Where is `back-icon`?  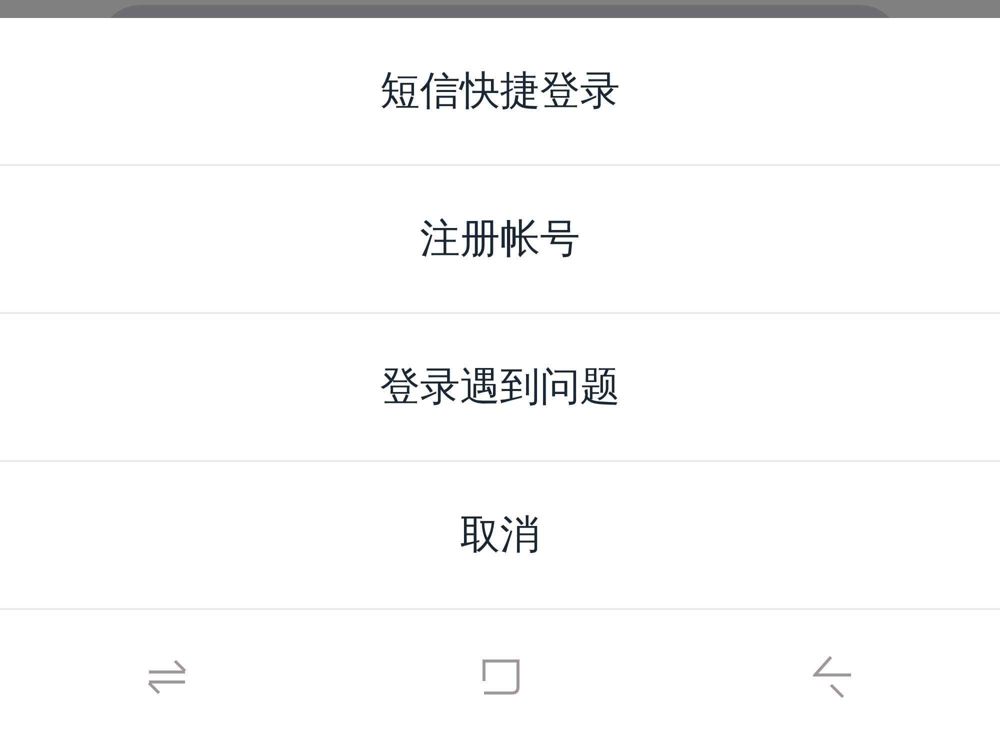
back-icon is located at coordinates (833, 677).